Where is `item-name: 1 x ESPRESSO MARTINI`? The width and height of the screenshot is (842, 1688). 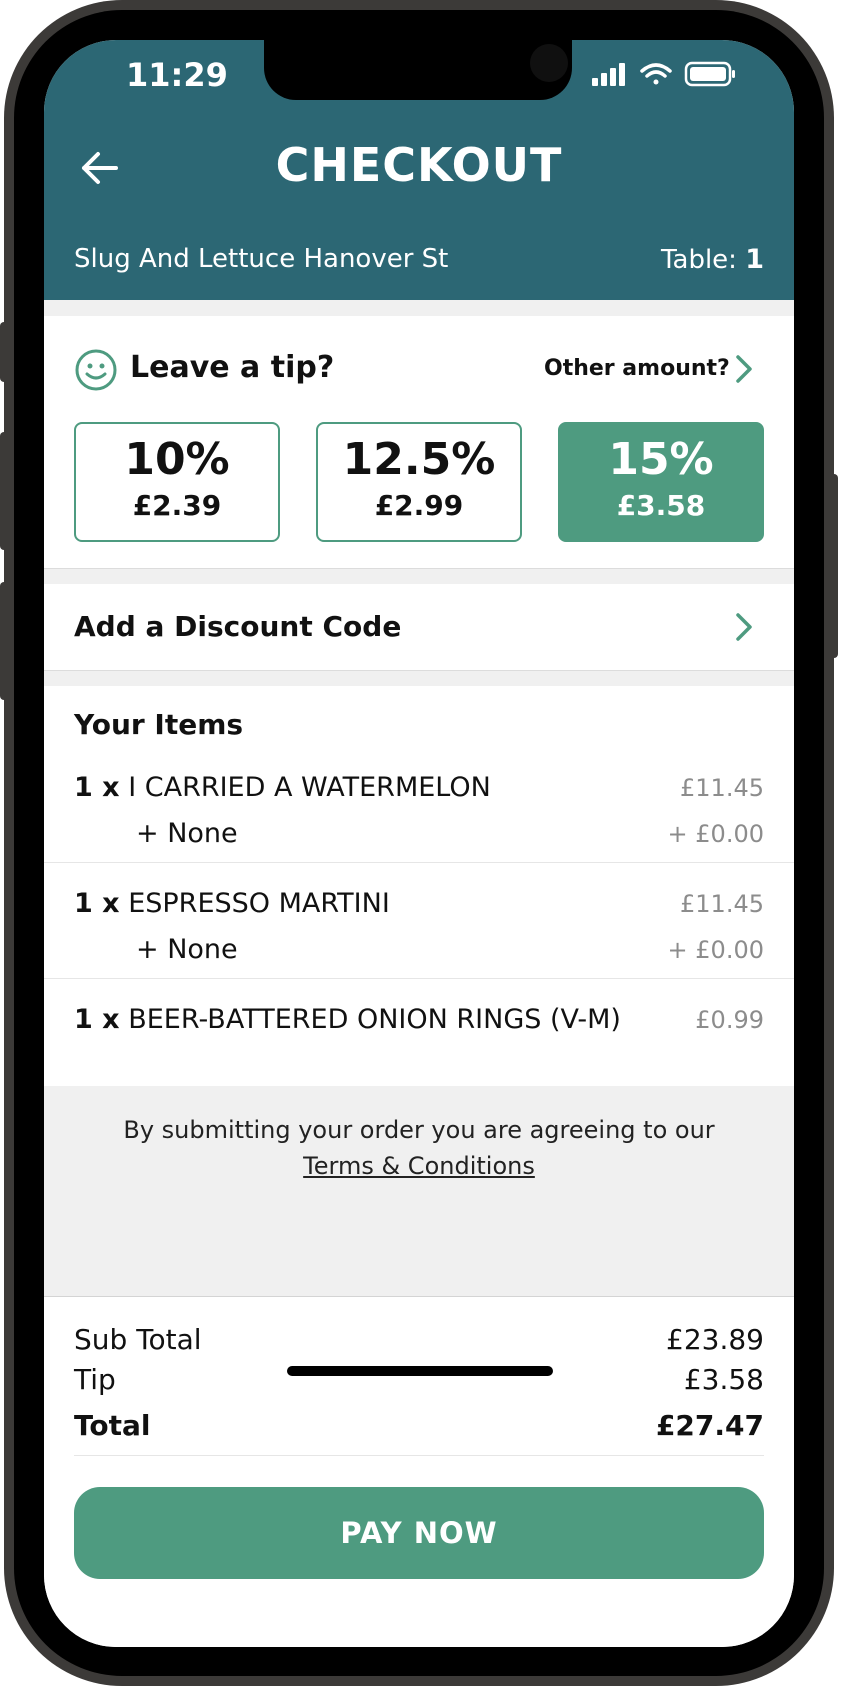 item-name: 1 x ESPRESSO MARTINI is located at coordinates (232, 903).